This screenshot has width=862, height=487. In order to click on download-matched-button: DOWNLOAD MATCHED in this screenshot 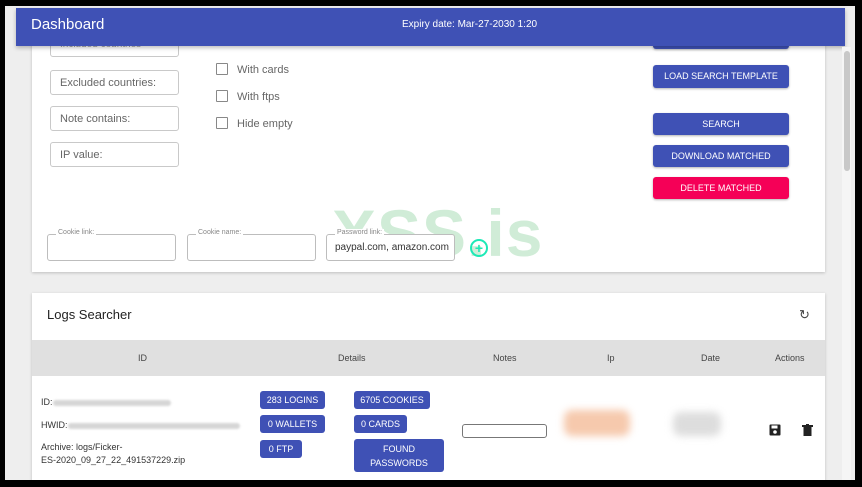, I will do `click(721, 156)`.